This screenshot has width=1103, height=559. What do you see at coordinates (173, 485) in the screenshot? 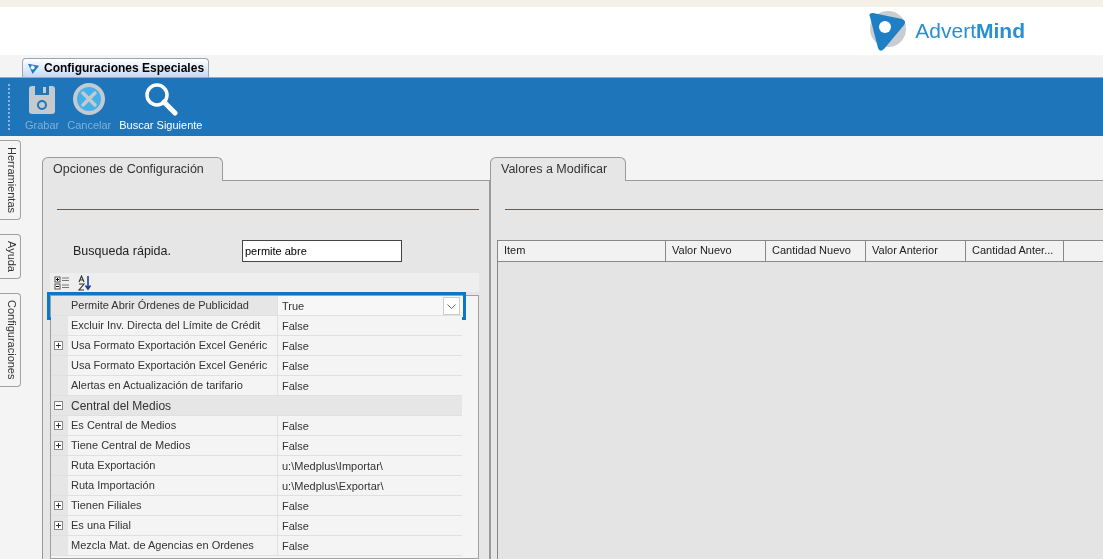
I see `property-name: Ruta Importación` at bounding box center [173, 485].